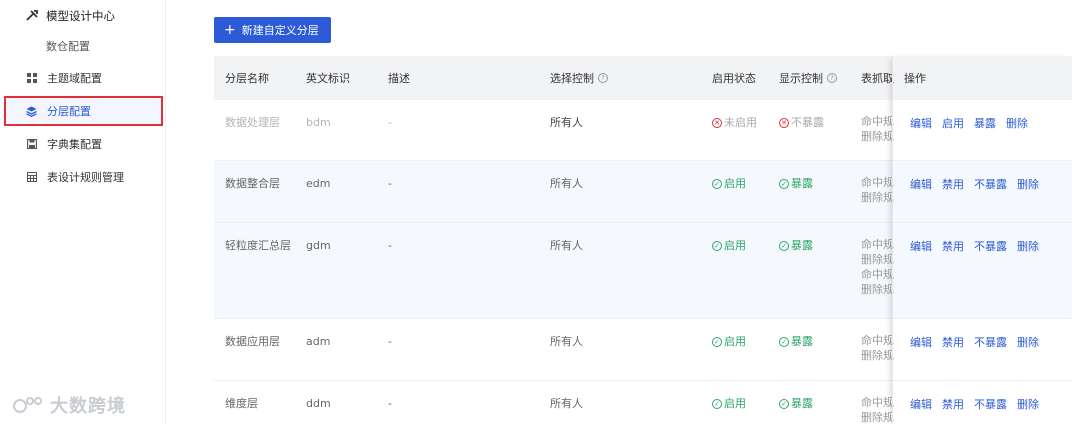  I want to click on header-display-control: 显示控制 ?, so click(808, 78).